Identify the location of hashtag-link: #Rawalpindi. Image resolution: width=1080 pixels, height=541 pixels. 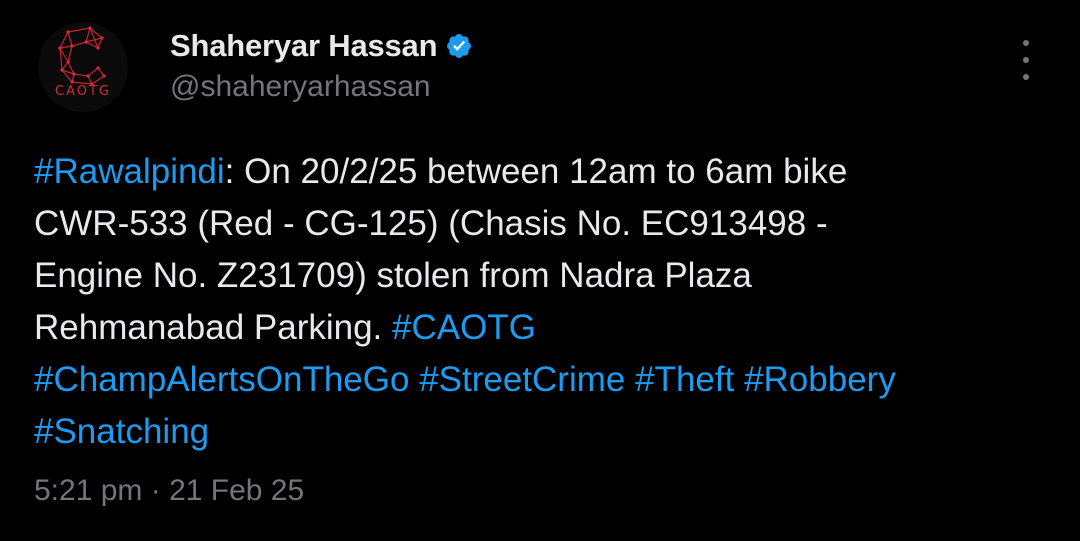
(129, 171).